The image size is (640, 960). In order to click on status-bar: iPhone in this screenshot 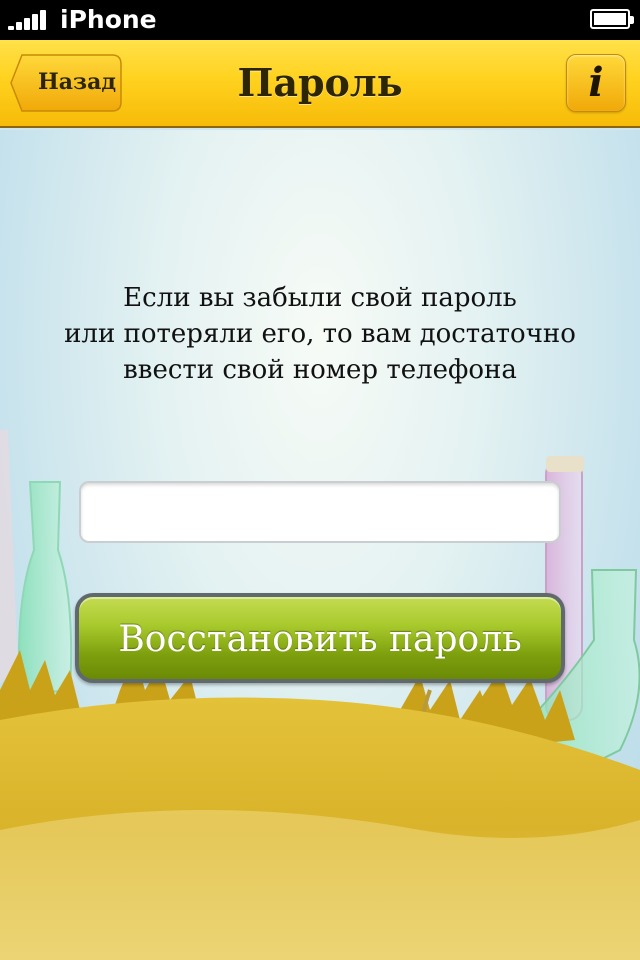, I will do `click(320, 20)`.